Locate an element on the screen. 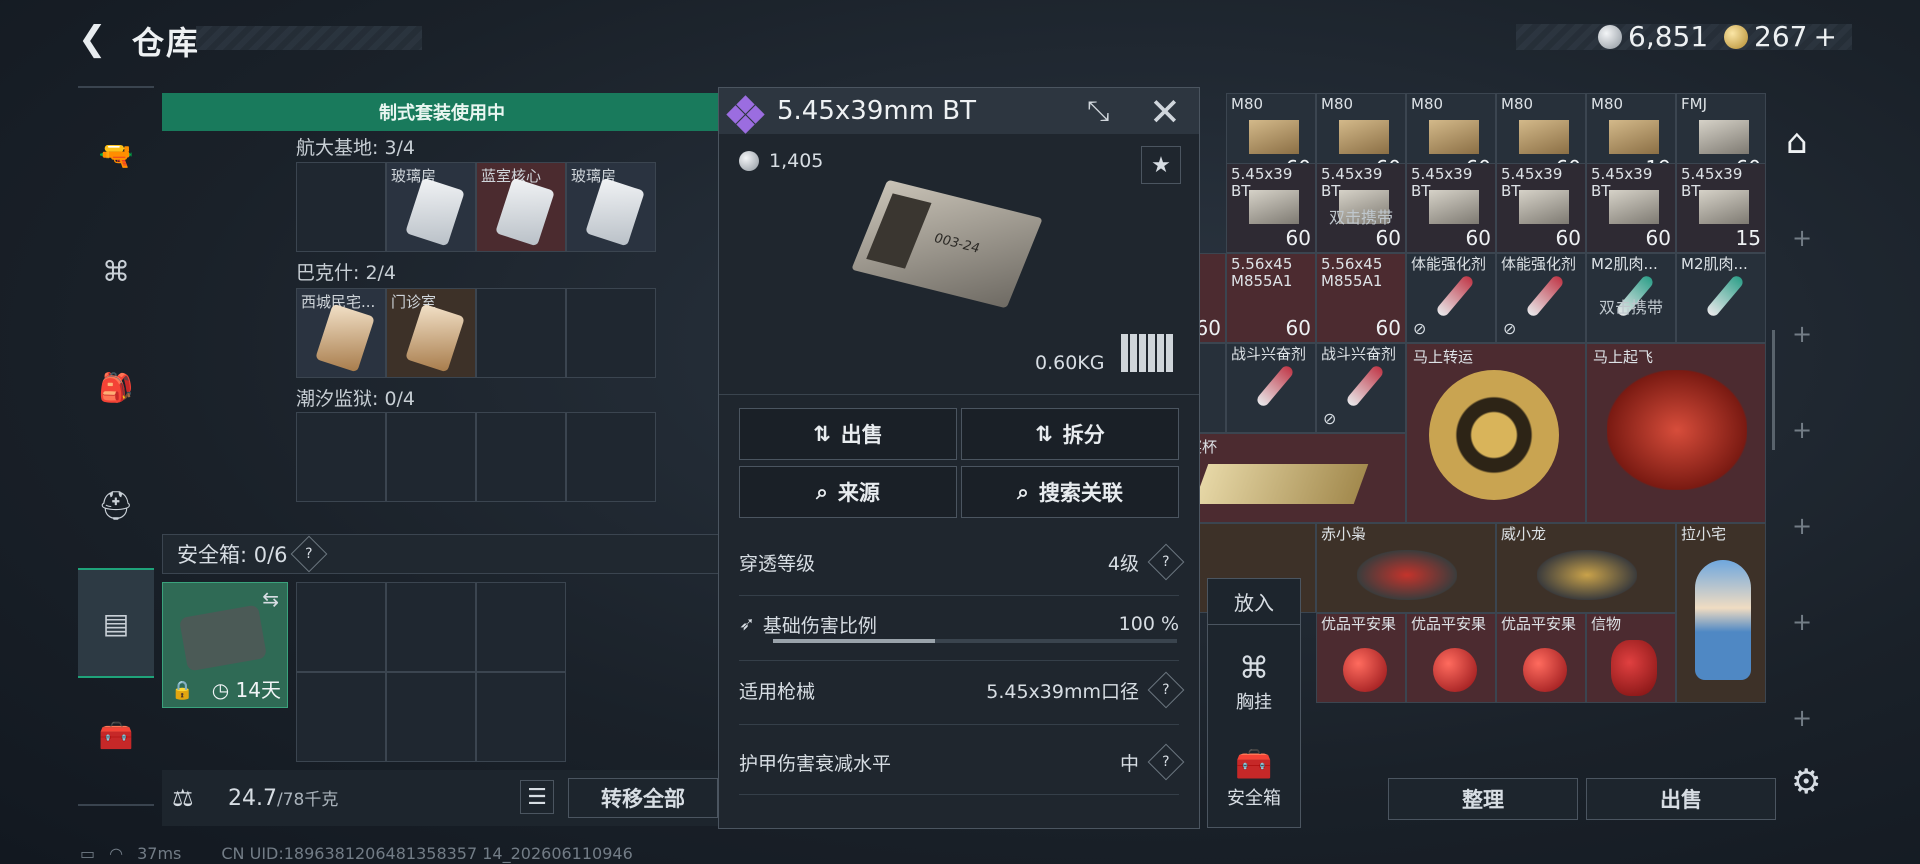  preset-banner: 制式套装使用中 is located at coordinates (442, 112).